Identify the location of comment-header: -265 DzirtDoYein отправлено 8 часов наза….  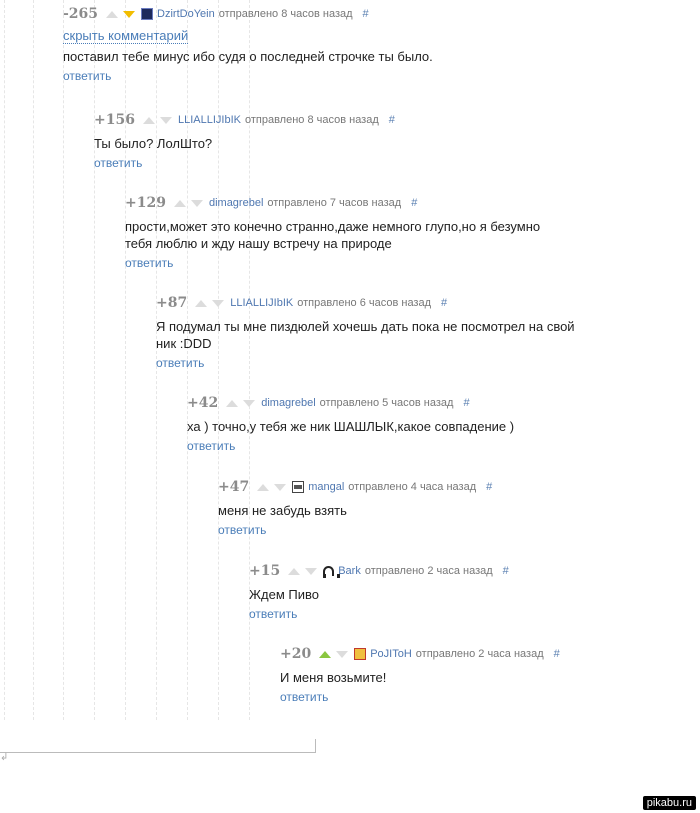
(283, 14).